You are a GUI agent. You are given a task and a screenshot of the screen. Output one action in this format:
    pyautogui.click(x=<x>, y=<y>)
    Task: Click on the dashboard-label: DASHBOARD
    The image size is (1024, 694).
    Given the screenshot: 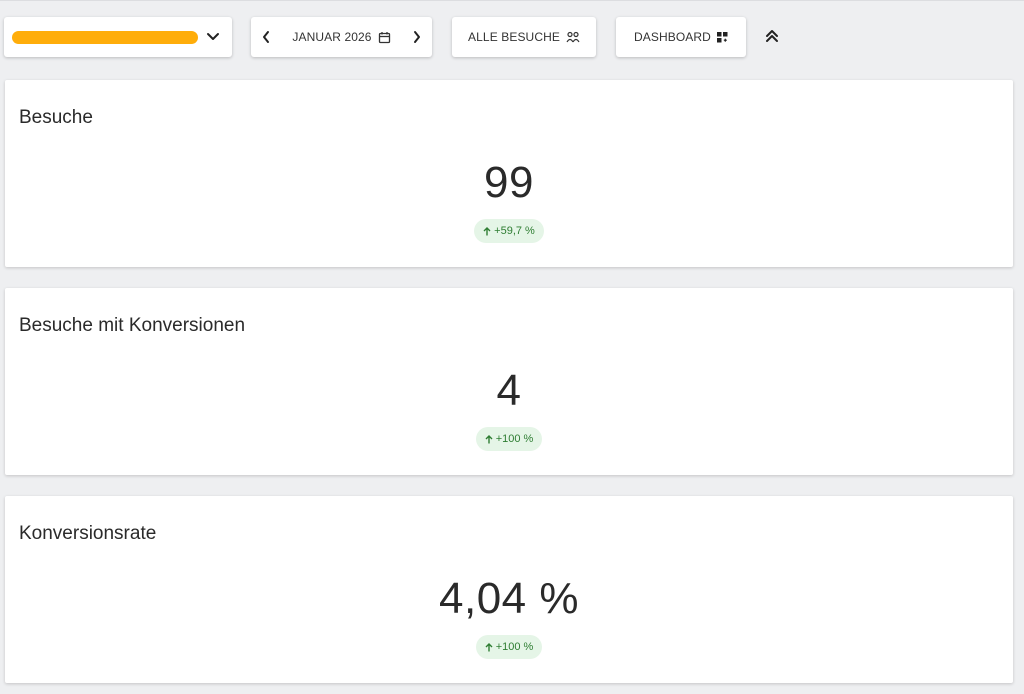 What is the action you would take?
    pyautogui.click(x=672, y=37)
    